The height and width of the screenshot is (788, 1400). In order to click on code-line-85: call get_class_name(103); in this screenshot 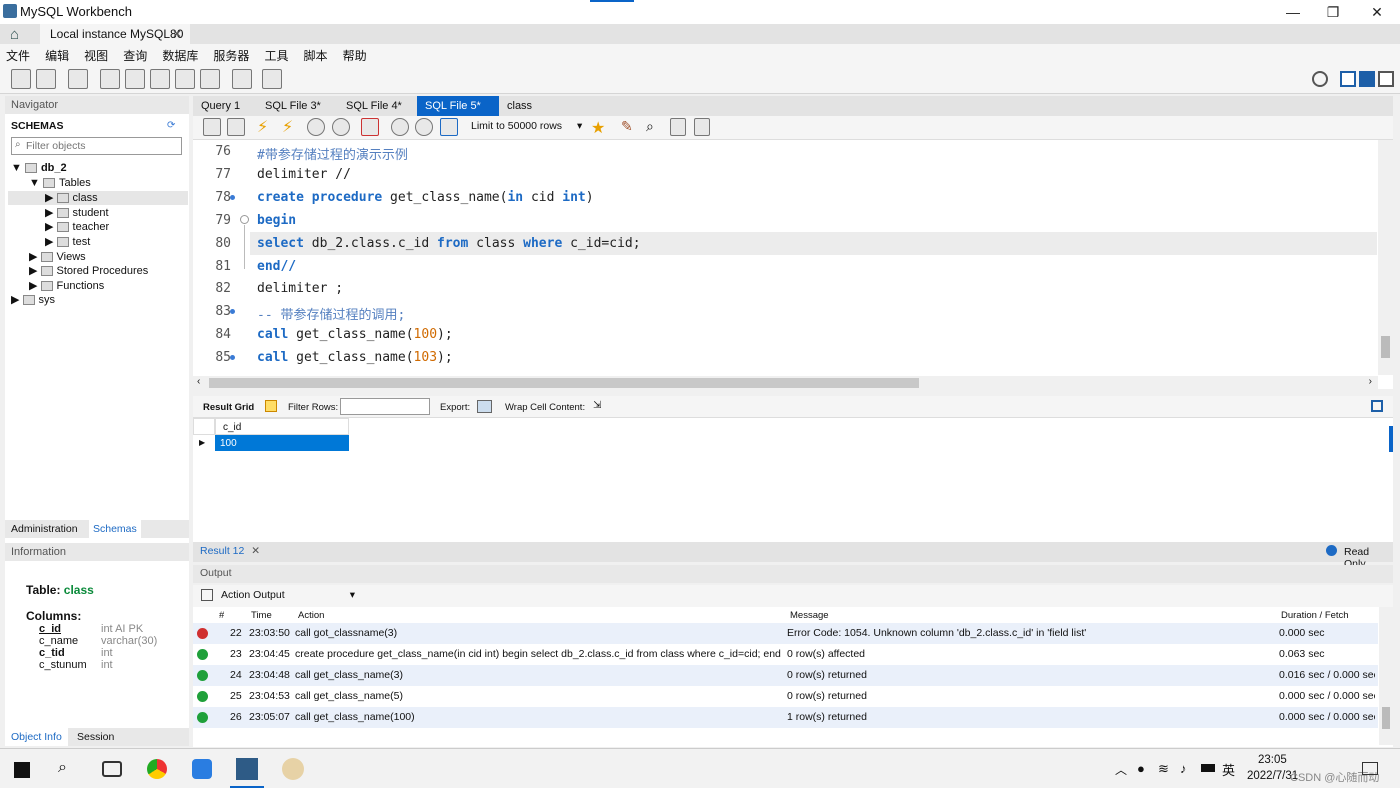, I will do `click(355, 357)`.